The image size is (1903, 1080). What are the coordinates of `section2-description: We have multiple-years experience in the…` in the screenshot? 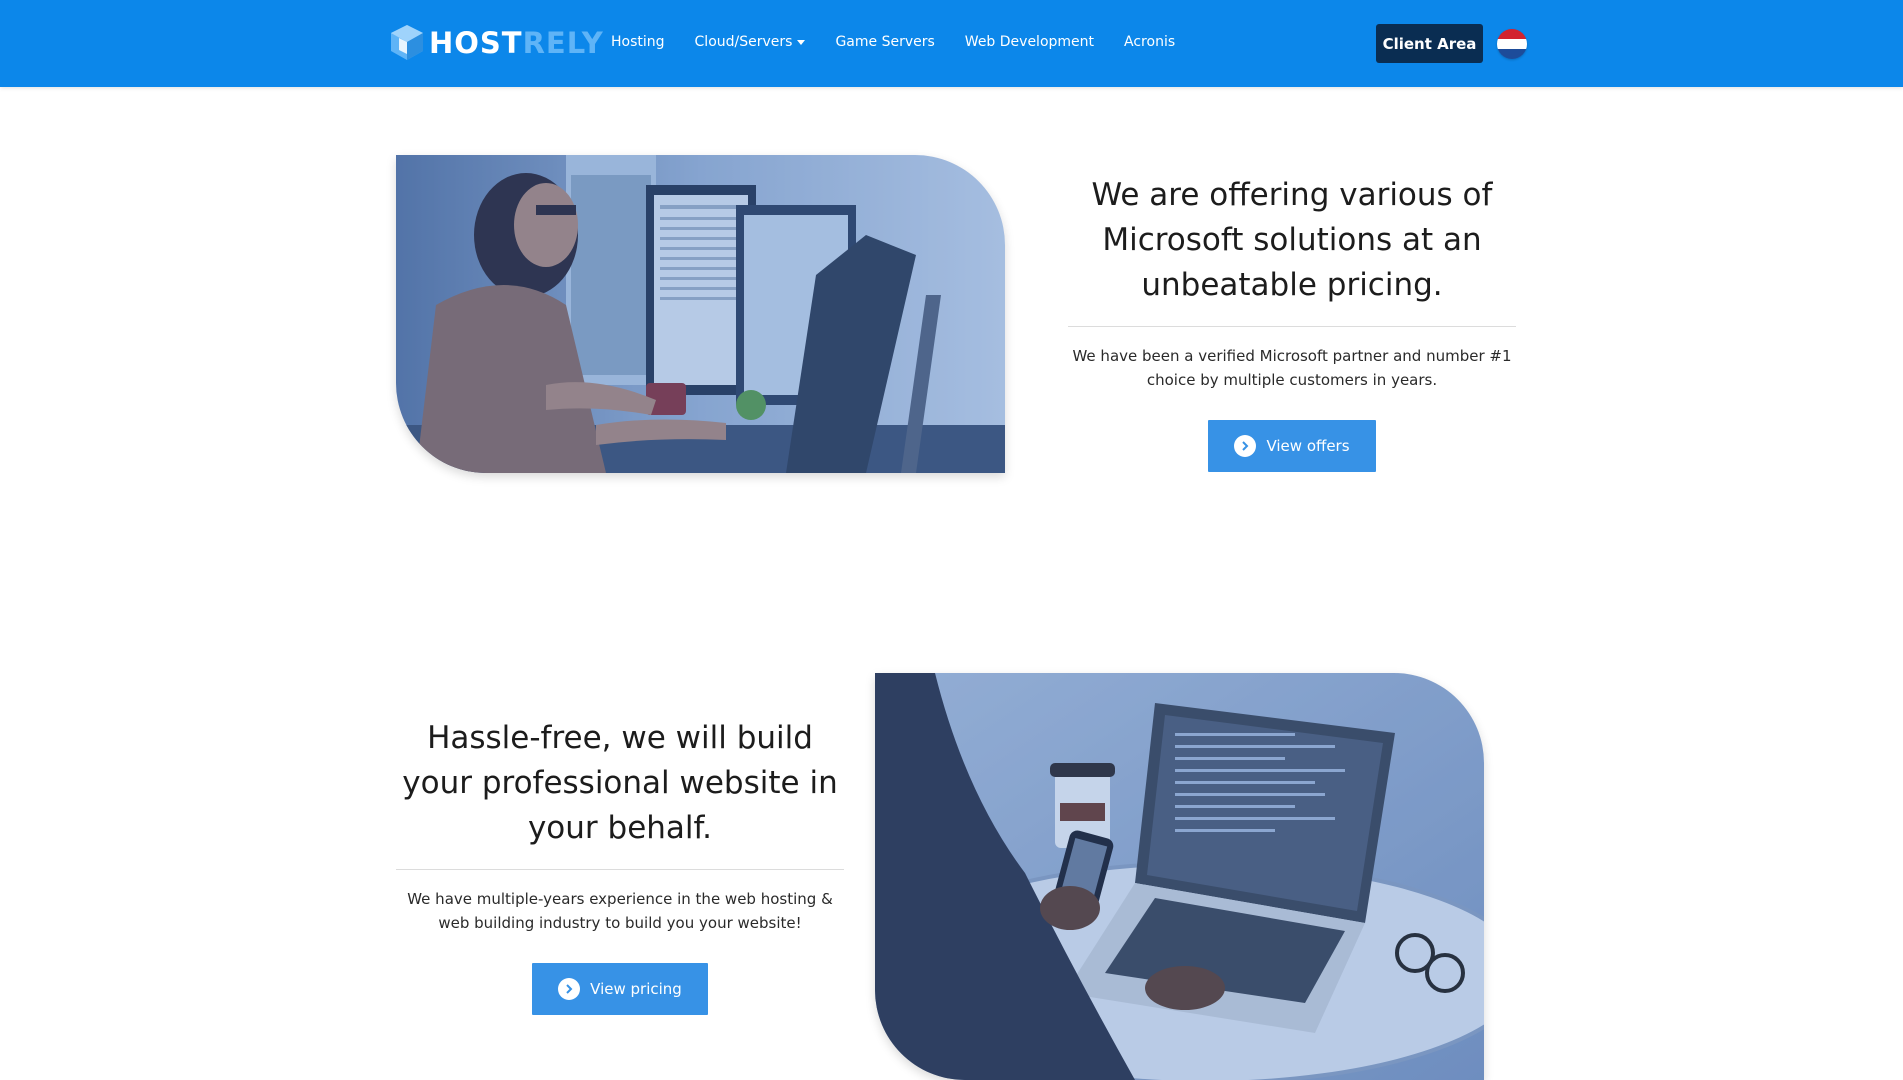 It's located at (620, 911).